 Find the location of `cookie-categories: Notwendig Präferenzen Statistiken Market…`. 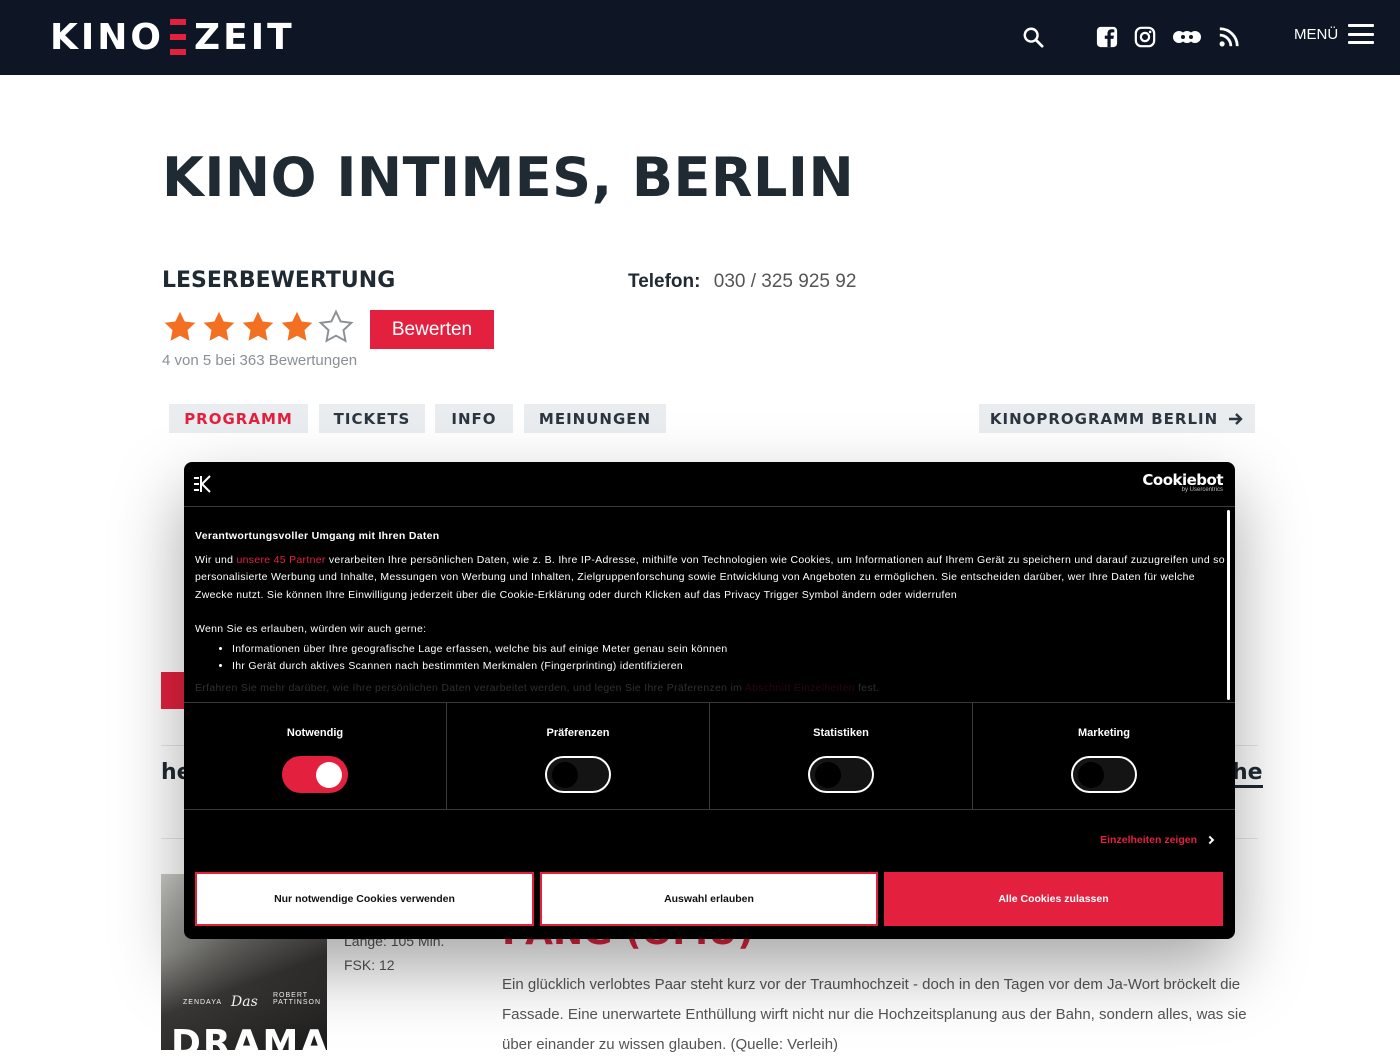

cookie-categories: Notwendig Präferenzen Statistiken Market… is located at coordinates (709, 756).